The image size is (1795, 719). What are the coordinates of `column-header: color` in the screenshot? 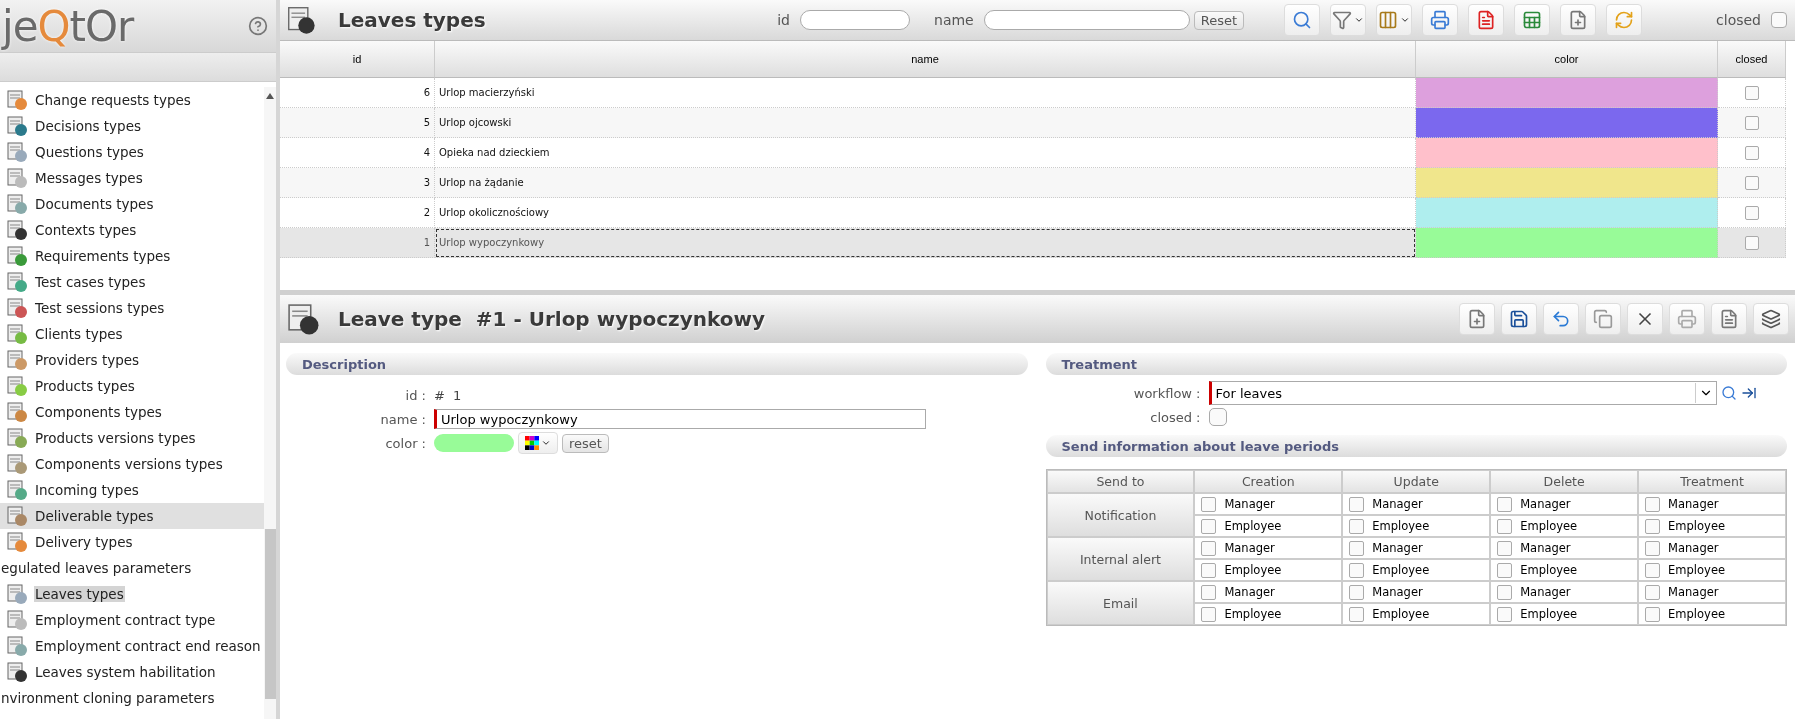 It's located at (1567, 59).